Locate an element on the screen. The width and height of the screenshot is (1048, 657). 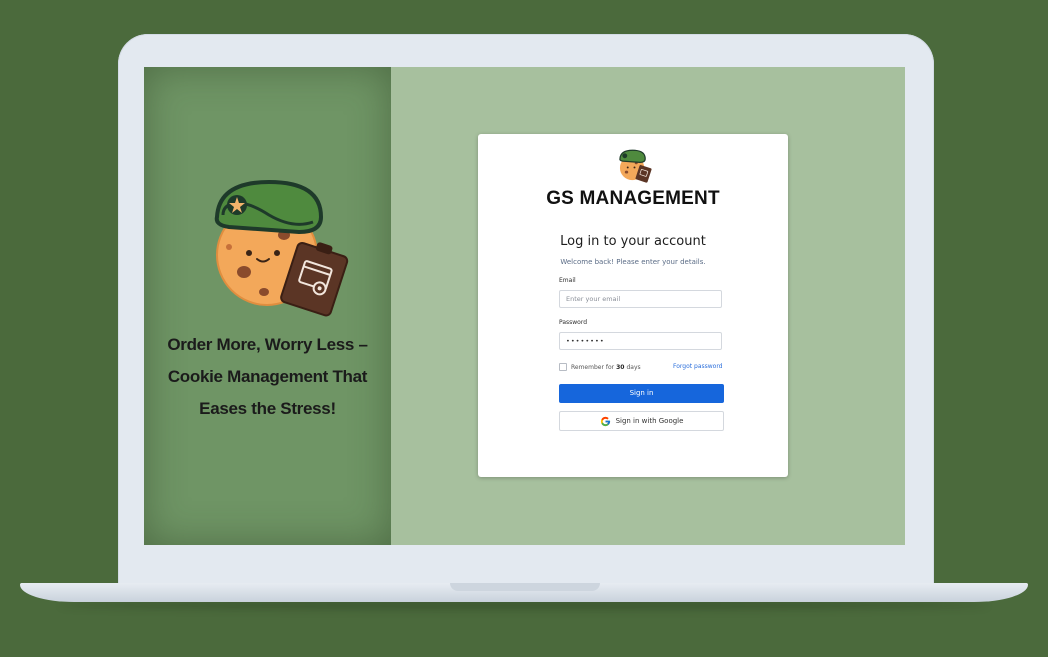
google-g-icon is located at coordinates (605, 421).